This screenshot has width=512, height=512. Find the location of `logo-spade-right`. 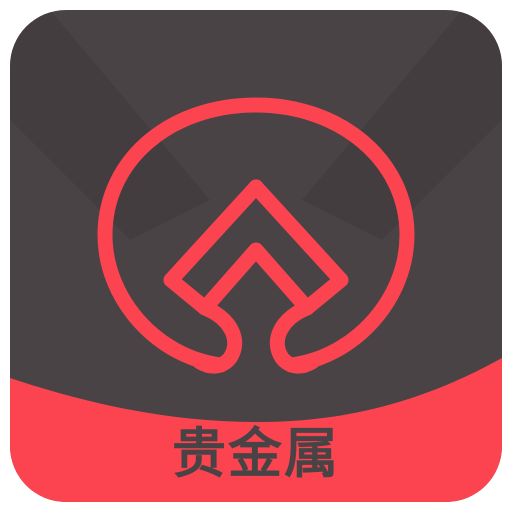

logo-spade-right is located at coordinates (298, 276).